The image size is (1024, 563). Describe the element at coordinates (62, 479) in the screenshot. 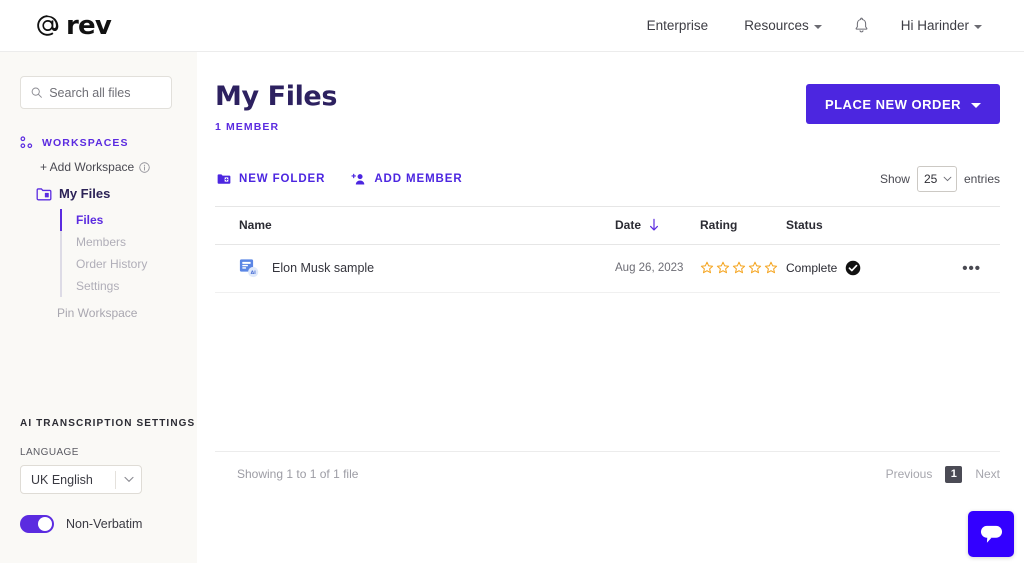

I see `language-value: UK English` at that location.